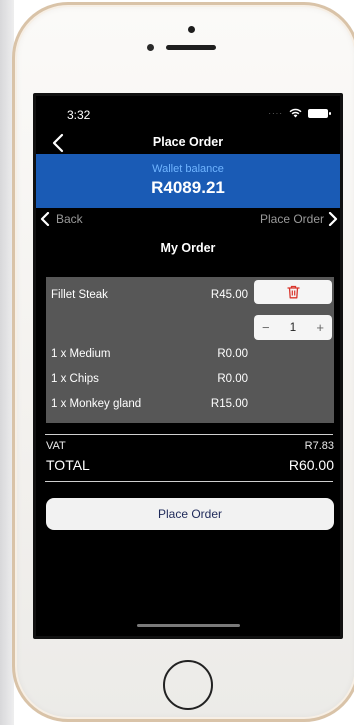  What do you see at coordinates (69, 219) in the screenshot?
I see `back-label: Back` at bounding box center [69, 219].